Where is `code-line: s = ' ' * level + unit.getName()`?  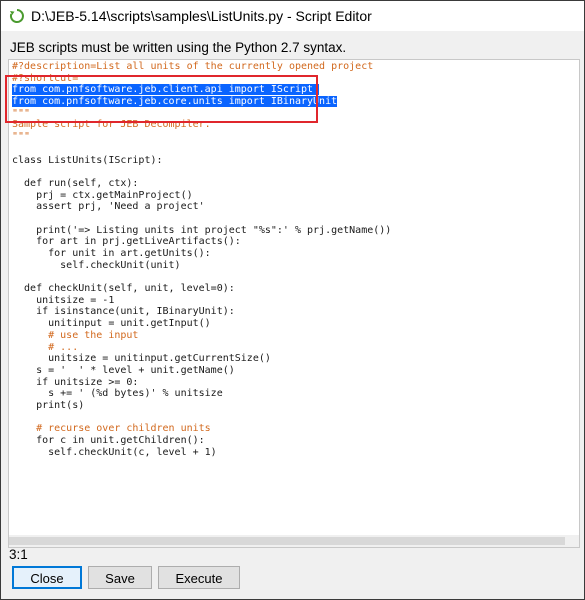
code-line: s = ' ' * level + unit.getName() is located at coordinates (201, 371).